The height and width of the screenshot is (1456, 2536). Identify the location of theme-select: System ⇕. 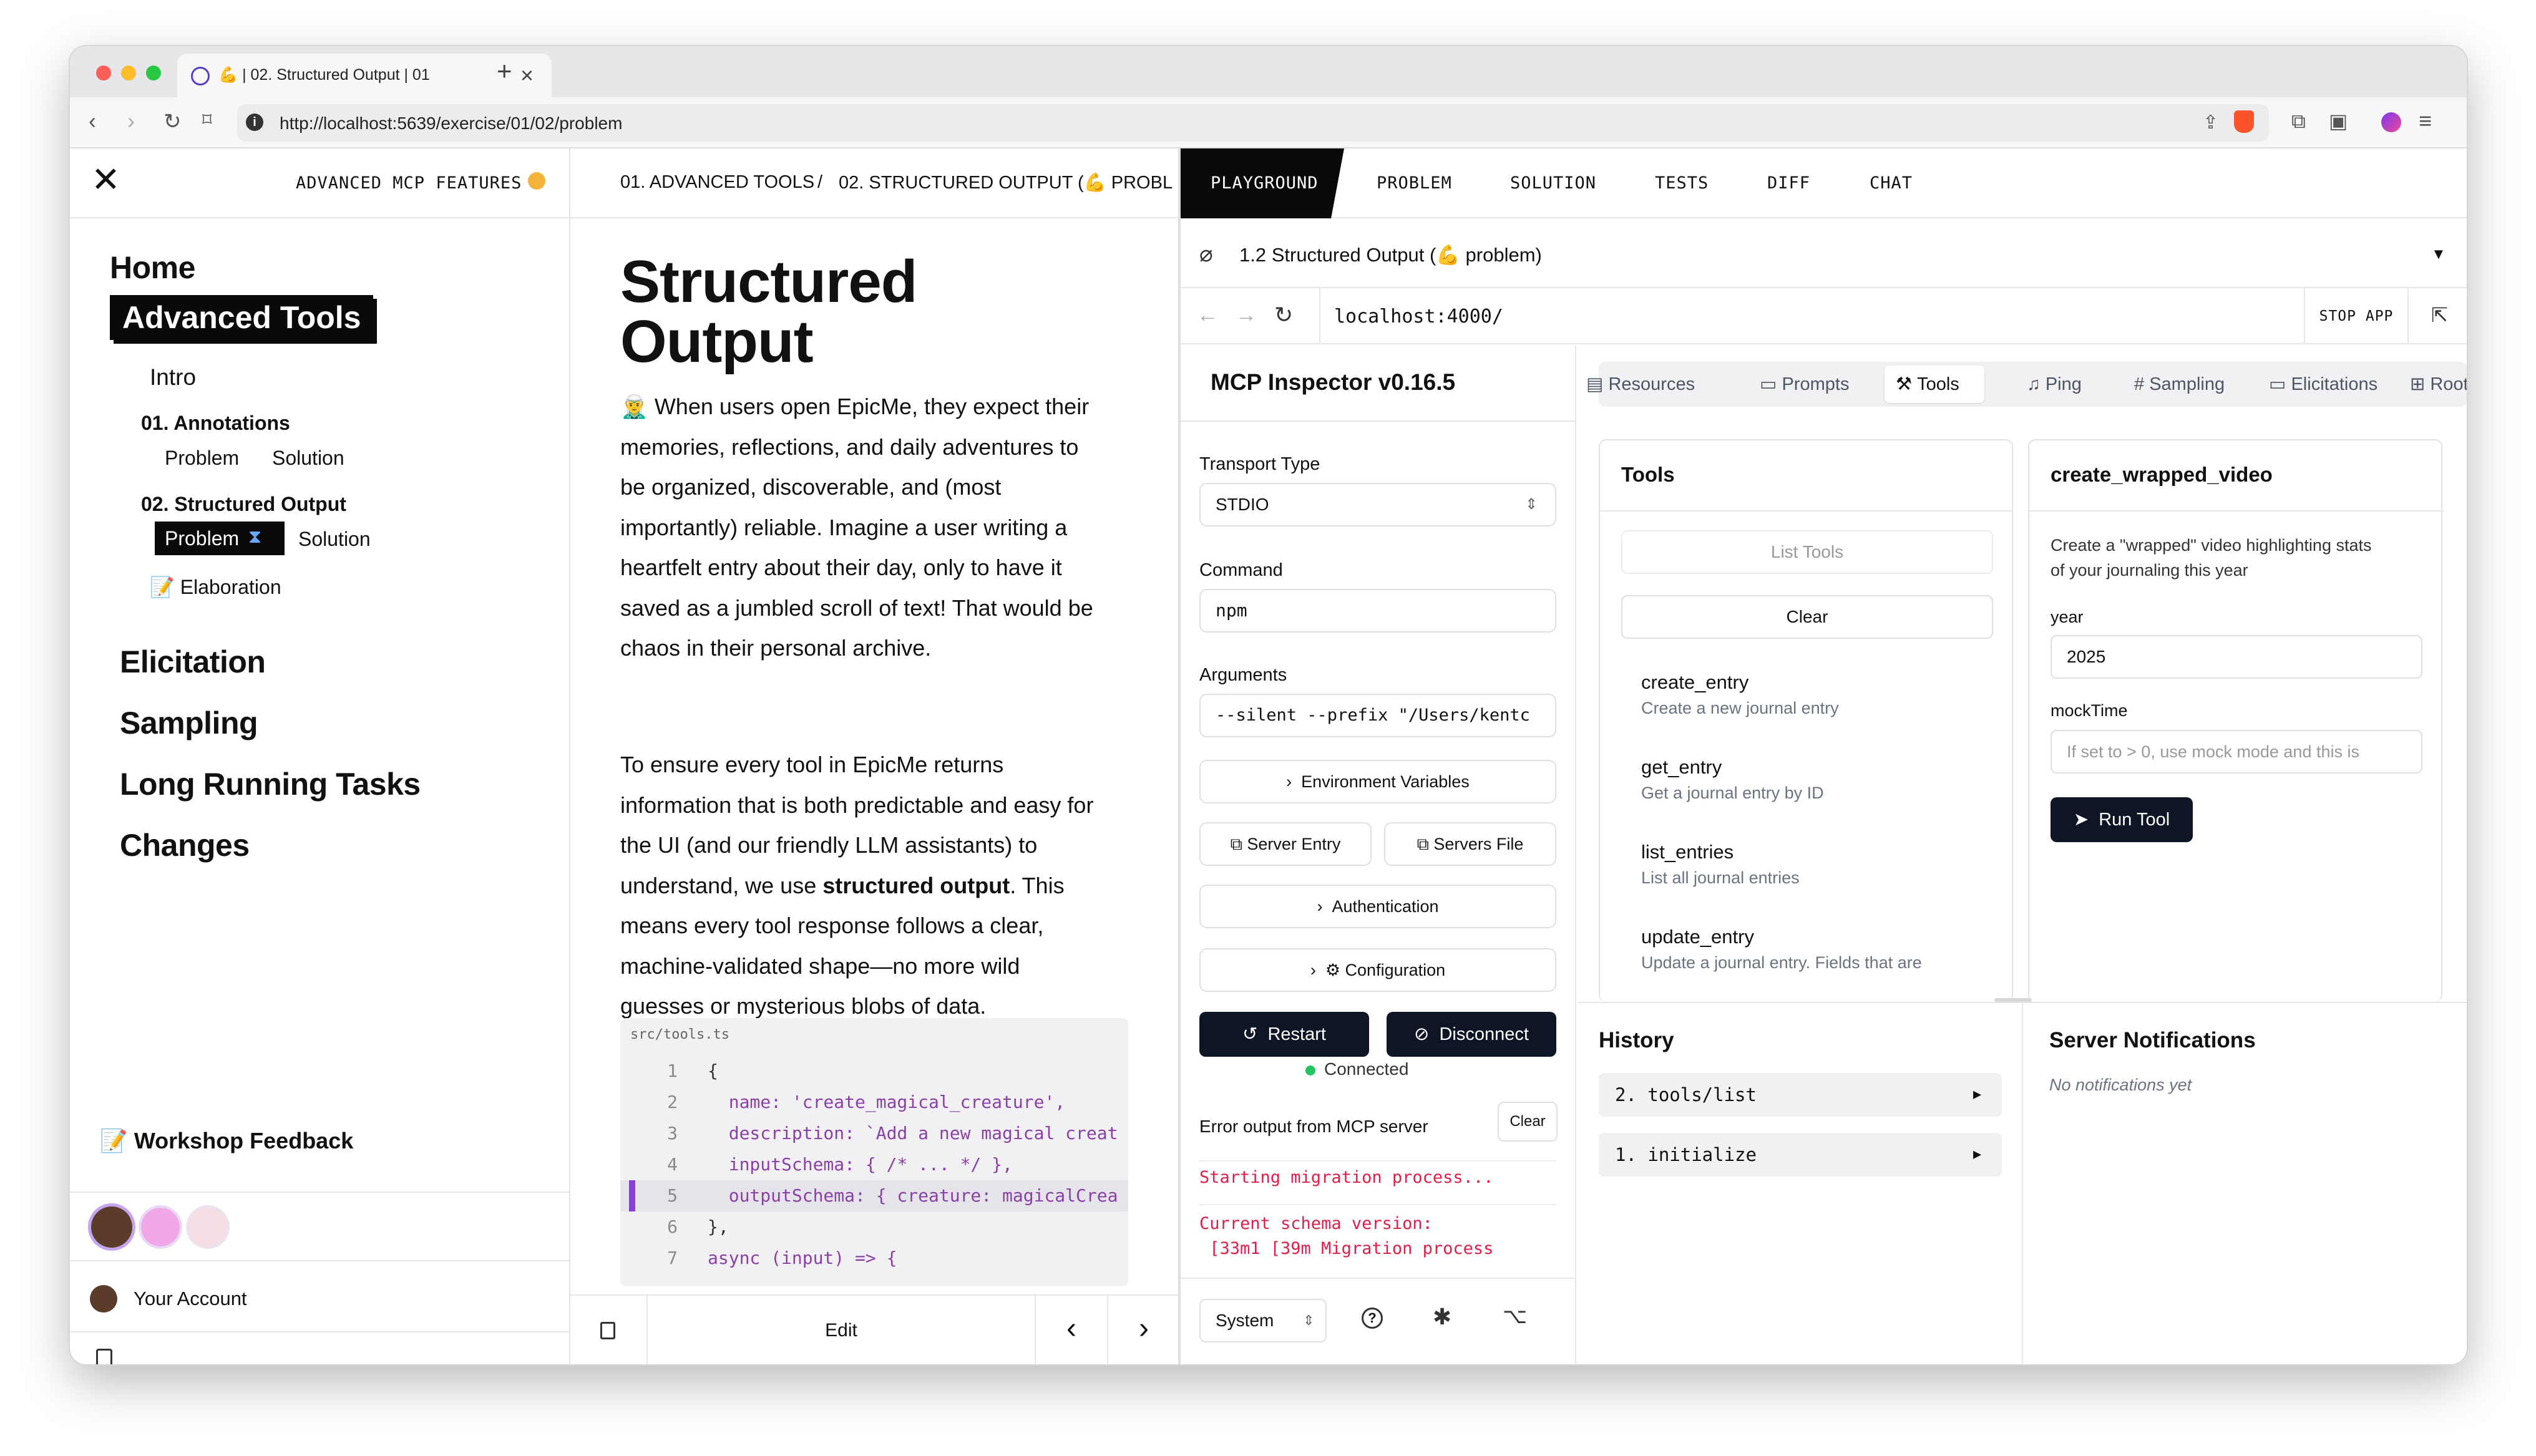
(1263, 1321).